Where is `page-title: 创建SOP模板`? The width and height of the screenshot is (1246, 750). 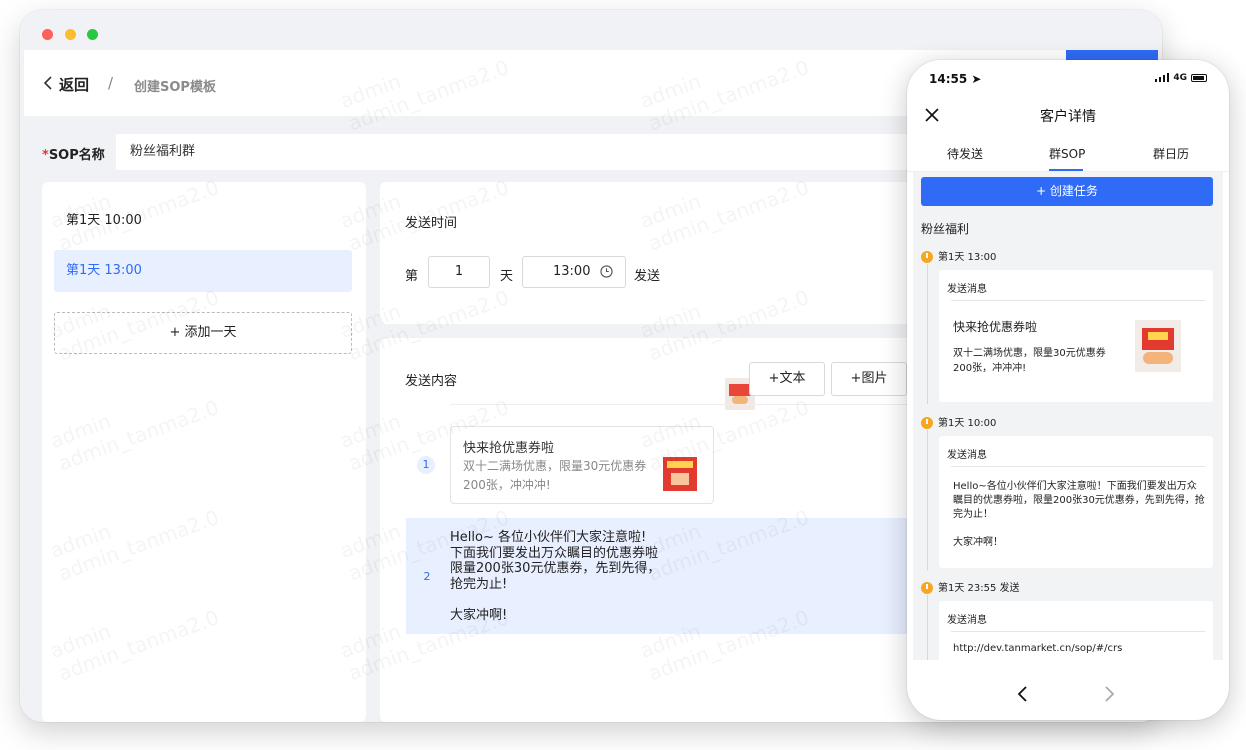
page-title: 创建SOP模板 is located at coordinates (175, 87).